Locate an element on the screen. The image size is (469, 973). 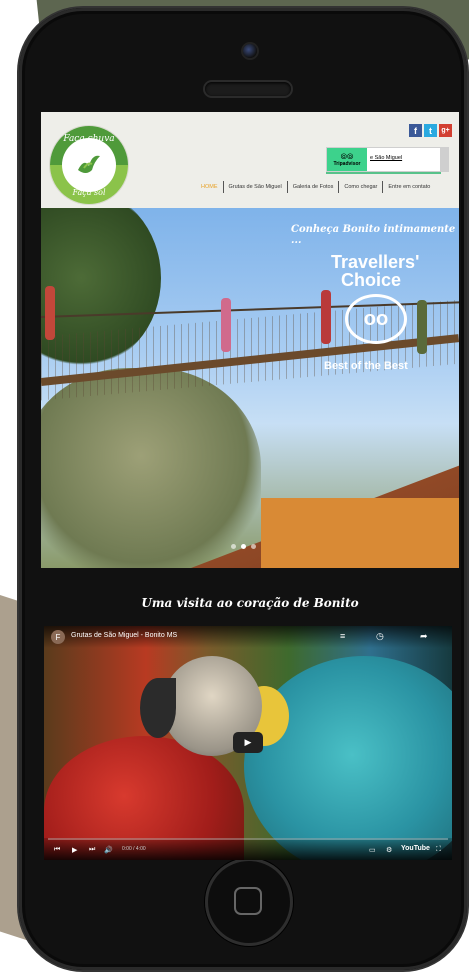
tripadvisor-link: e São Miguel is located at coordinates (386, 158).